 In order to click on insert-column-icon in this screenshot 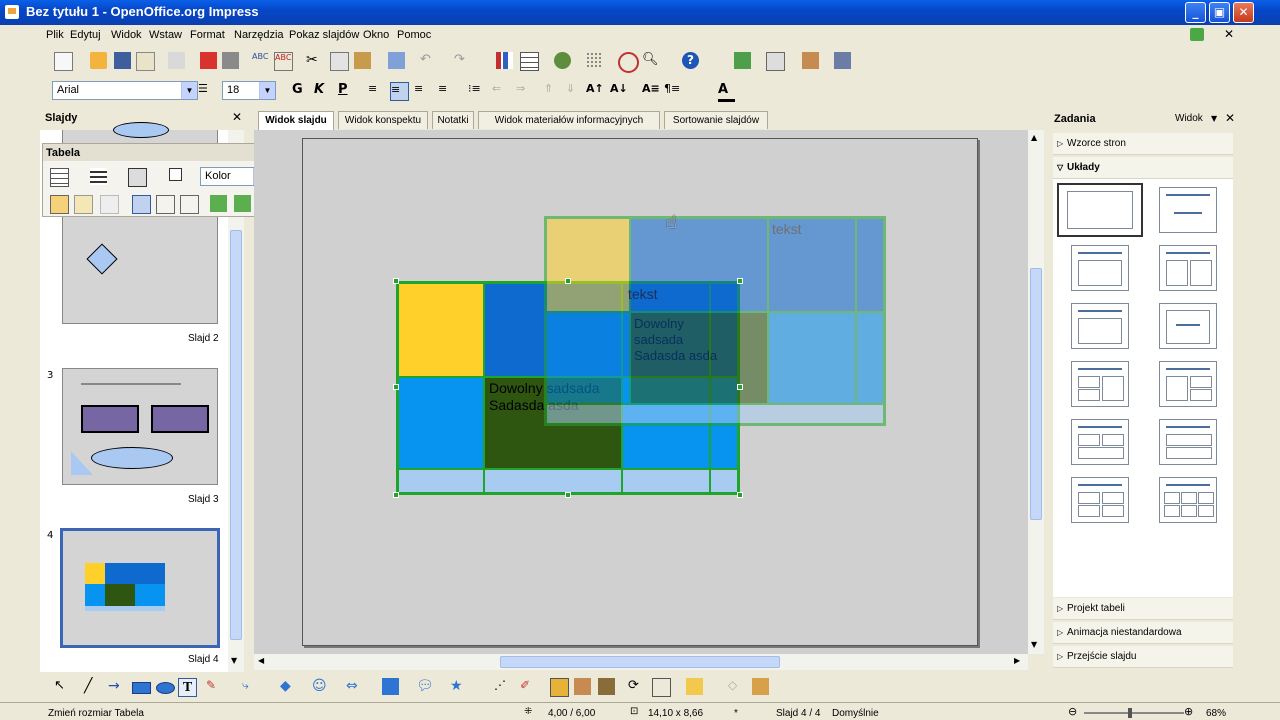, I will do `click(242, 203)`.